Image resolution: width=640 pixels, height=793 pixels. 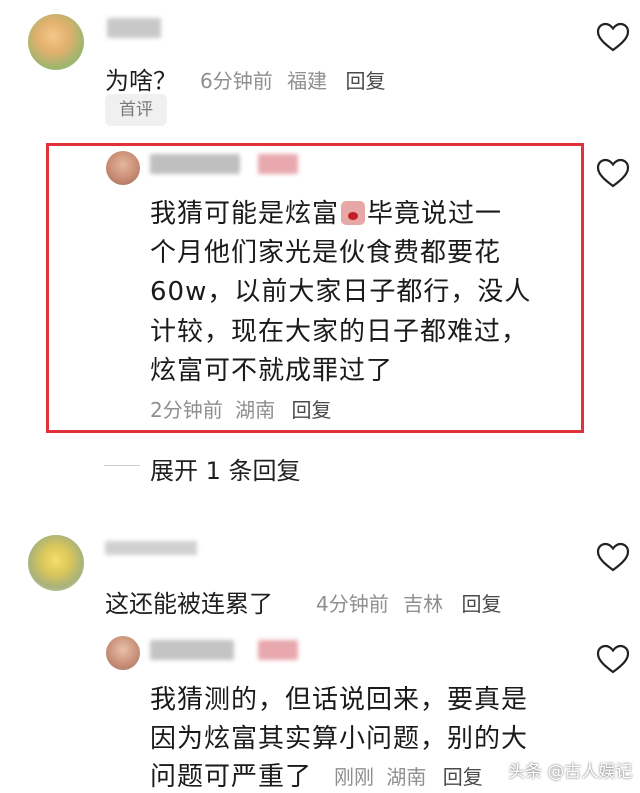 I want to click on comment-time: 刚刚, so click(x=354, y=777).